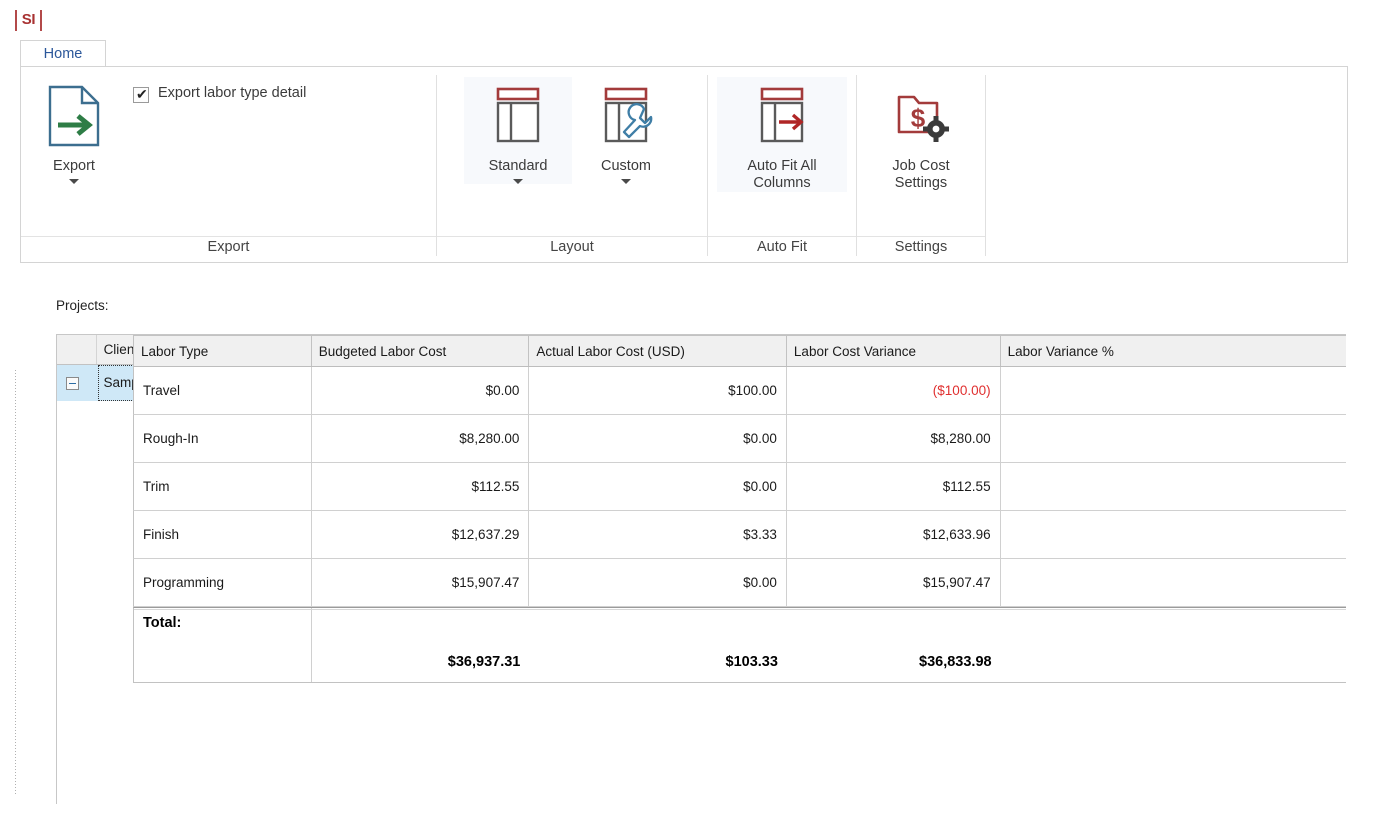 This screenshot has width=1380, height=814. I want to click on export-document-icon, so click(74, 118).